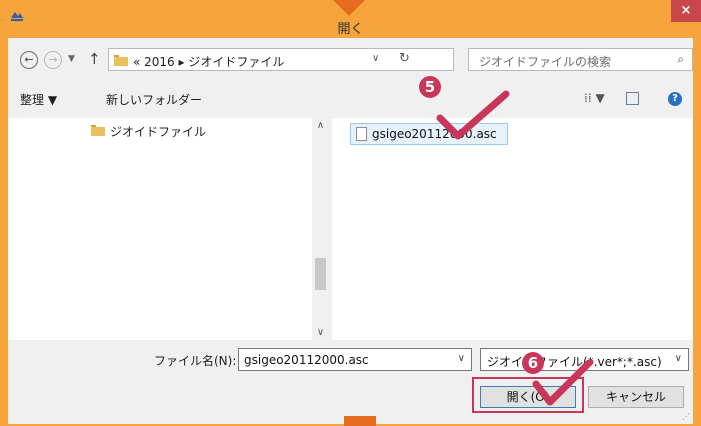 Image resolution: width=701 pixels, height=426 pixels. What do you see at coordinates (632, 98) in the screenshot?
I see `preview-pane-icon` at bounding box center [632, 98].